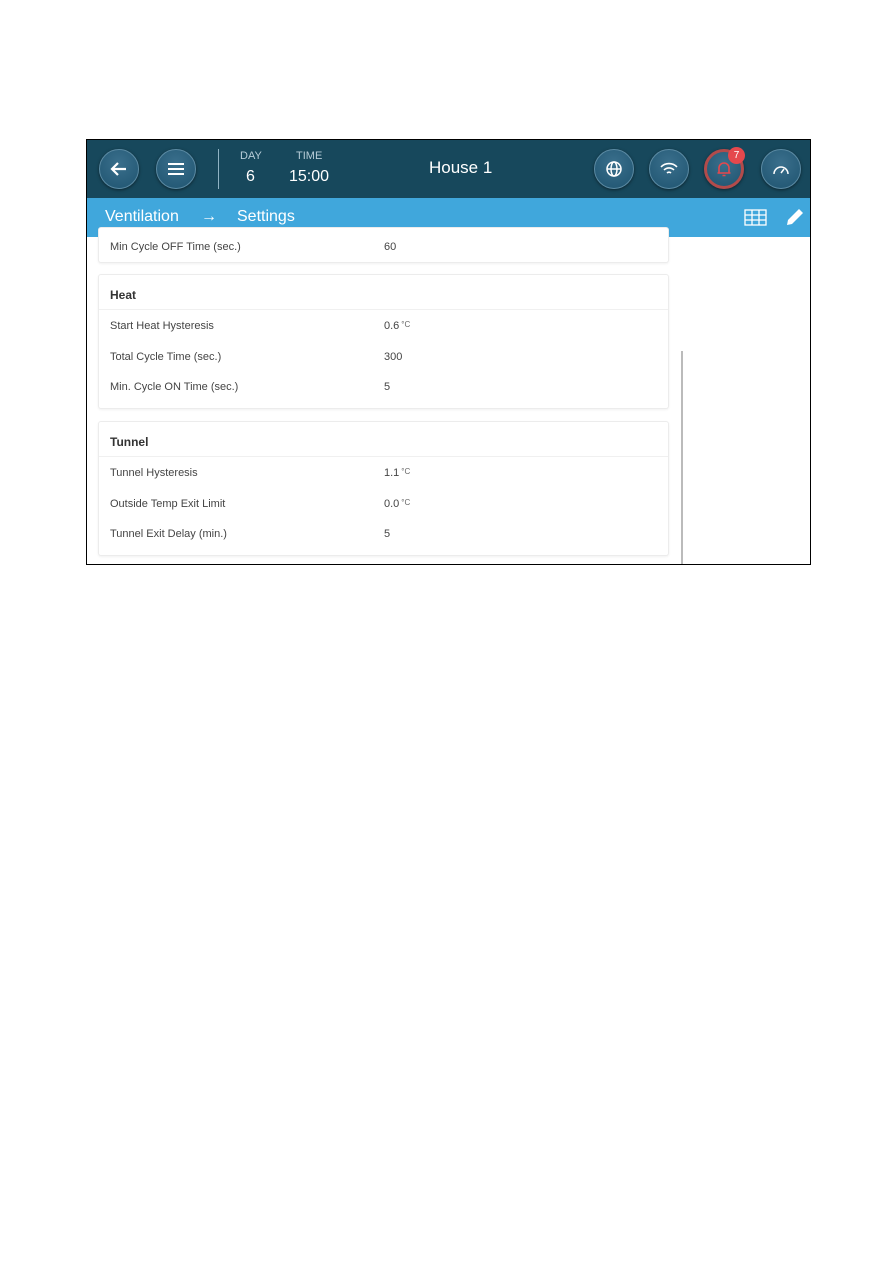 The image size is (893, 1263). I want to click on wifi-icon, so click(669, 168).